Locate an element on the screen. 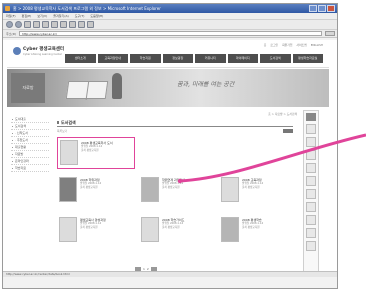  logo-subtitle: Cyber Lifelong Learning Center is located at coordinates (42, 54).